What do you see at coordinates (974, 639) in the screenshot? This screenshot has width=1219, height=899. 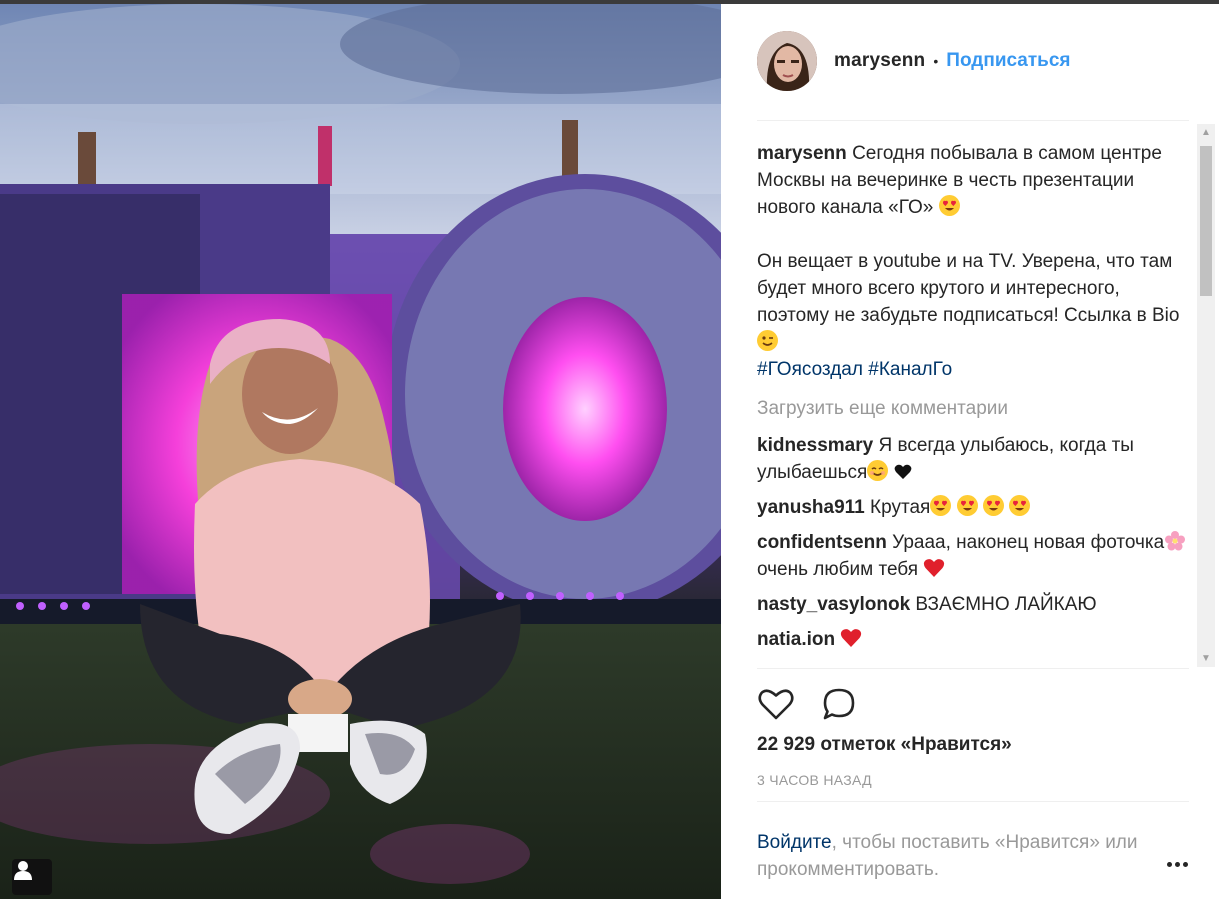 I see `comment-item: natia.ion` at bounding box center [974, 639].